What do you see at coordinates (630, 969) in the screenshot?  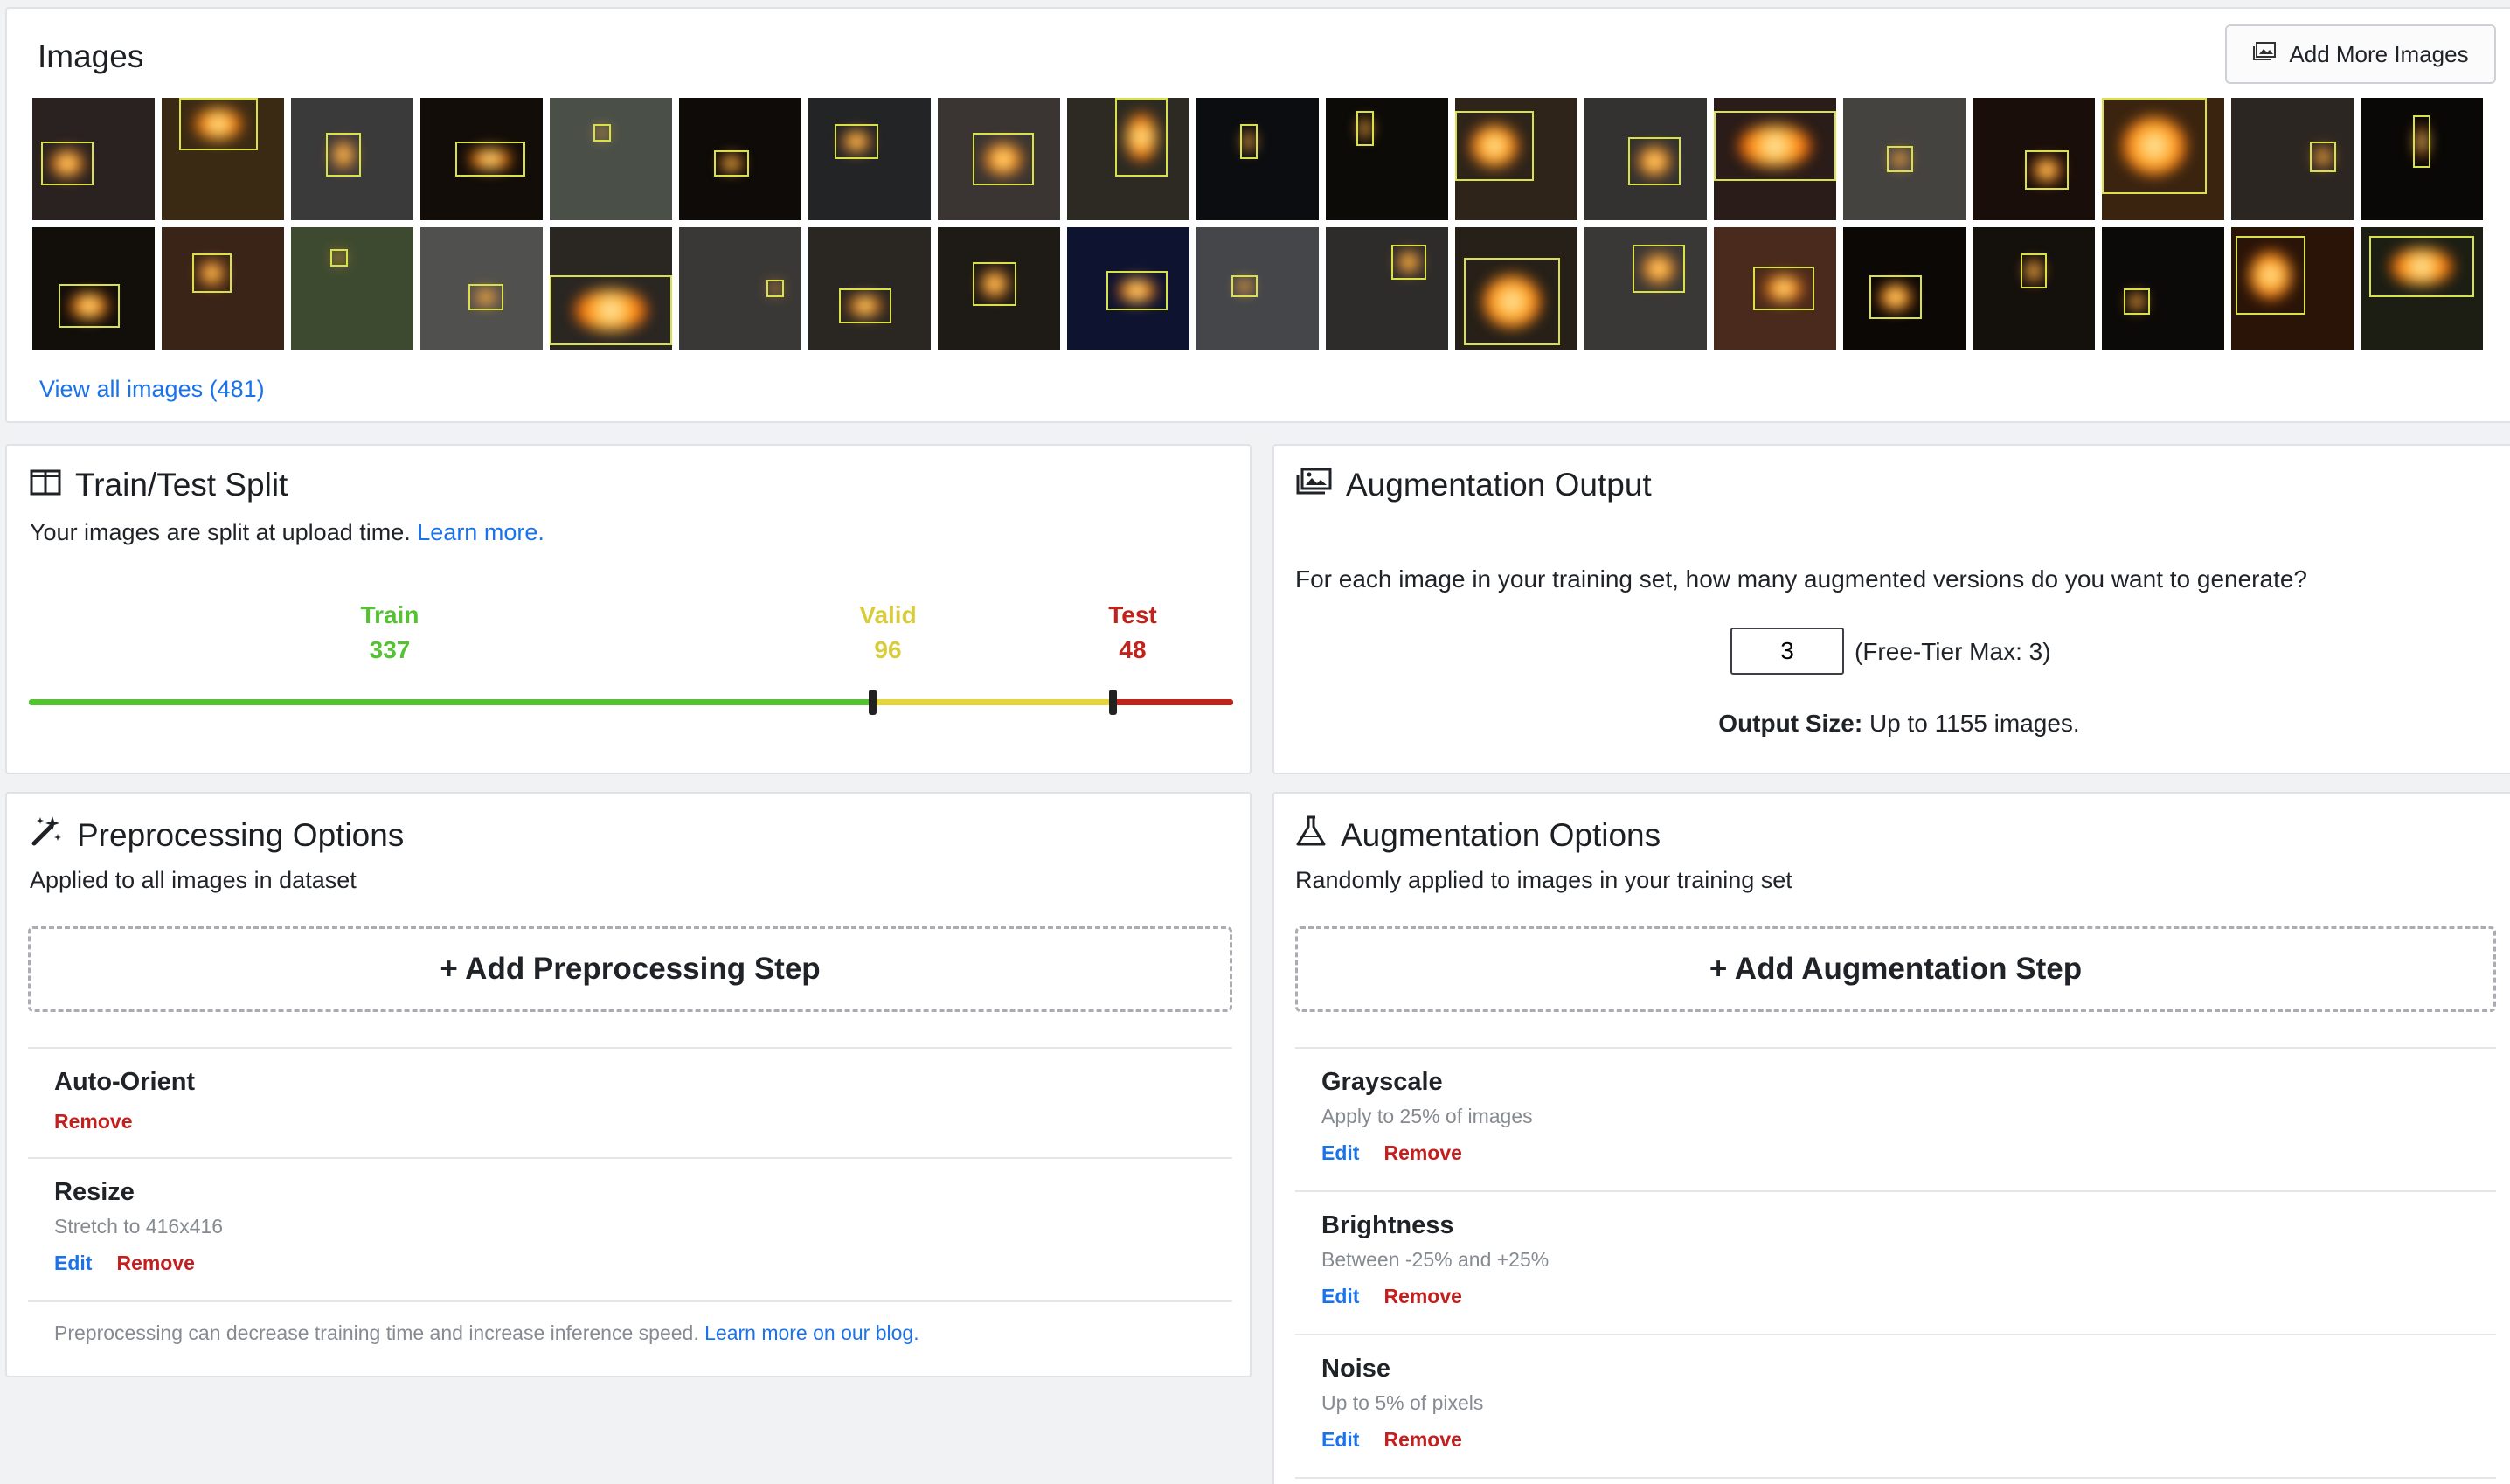 I see `add-preprocessing-step-button: + Add Preprocessing Step` at bounding box center [630, 969].